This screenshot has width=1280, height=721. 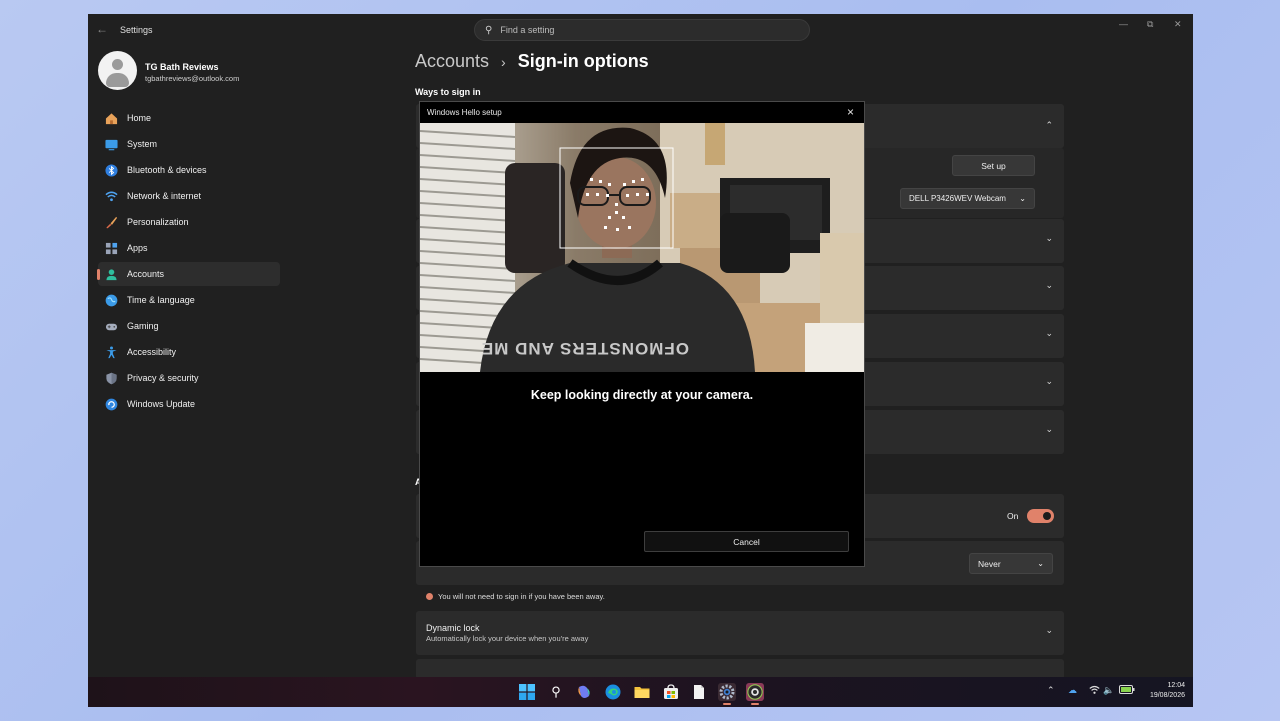 I want to click on sidebar-item-label: Personalization, so click(x=158, y=222).